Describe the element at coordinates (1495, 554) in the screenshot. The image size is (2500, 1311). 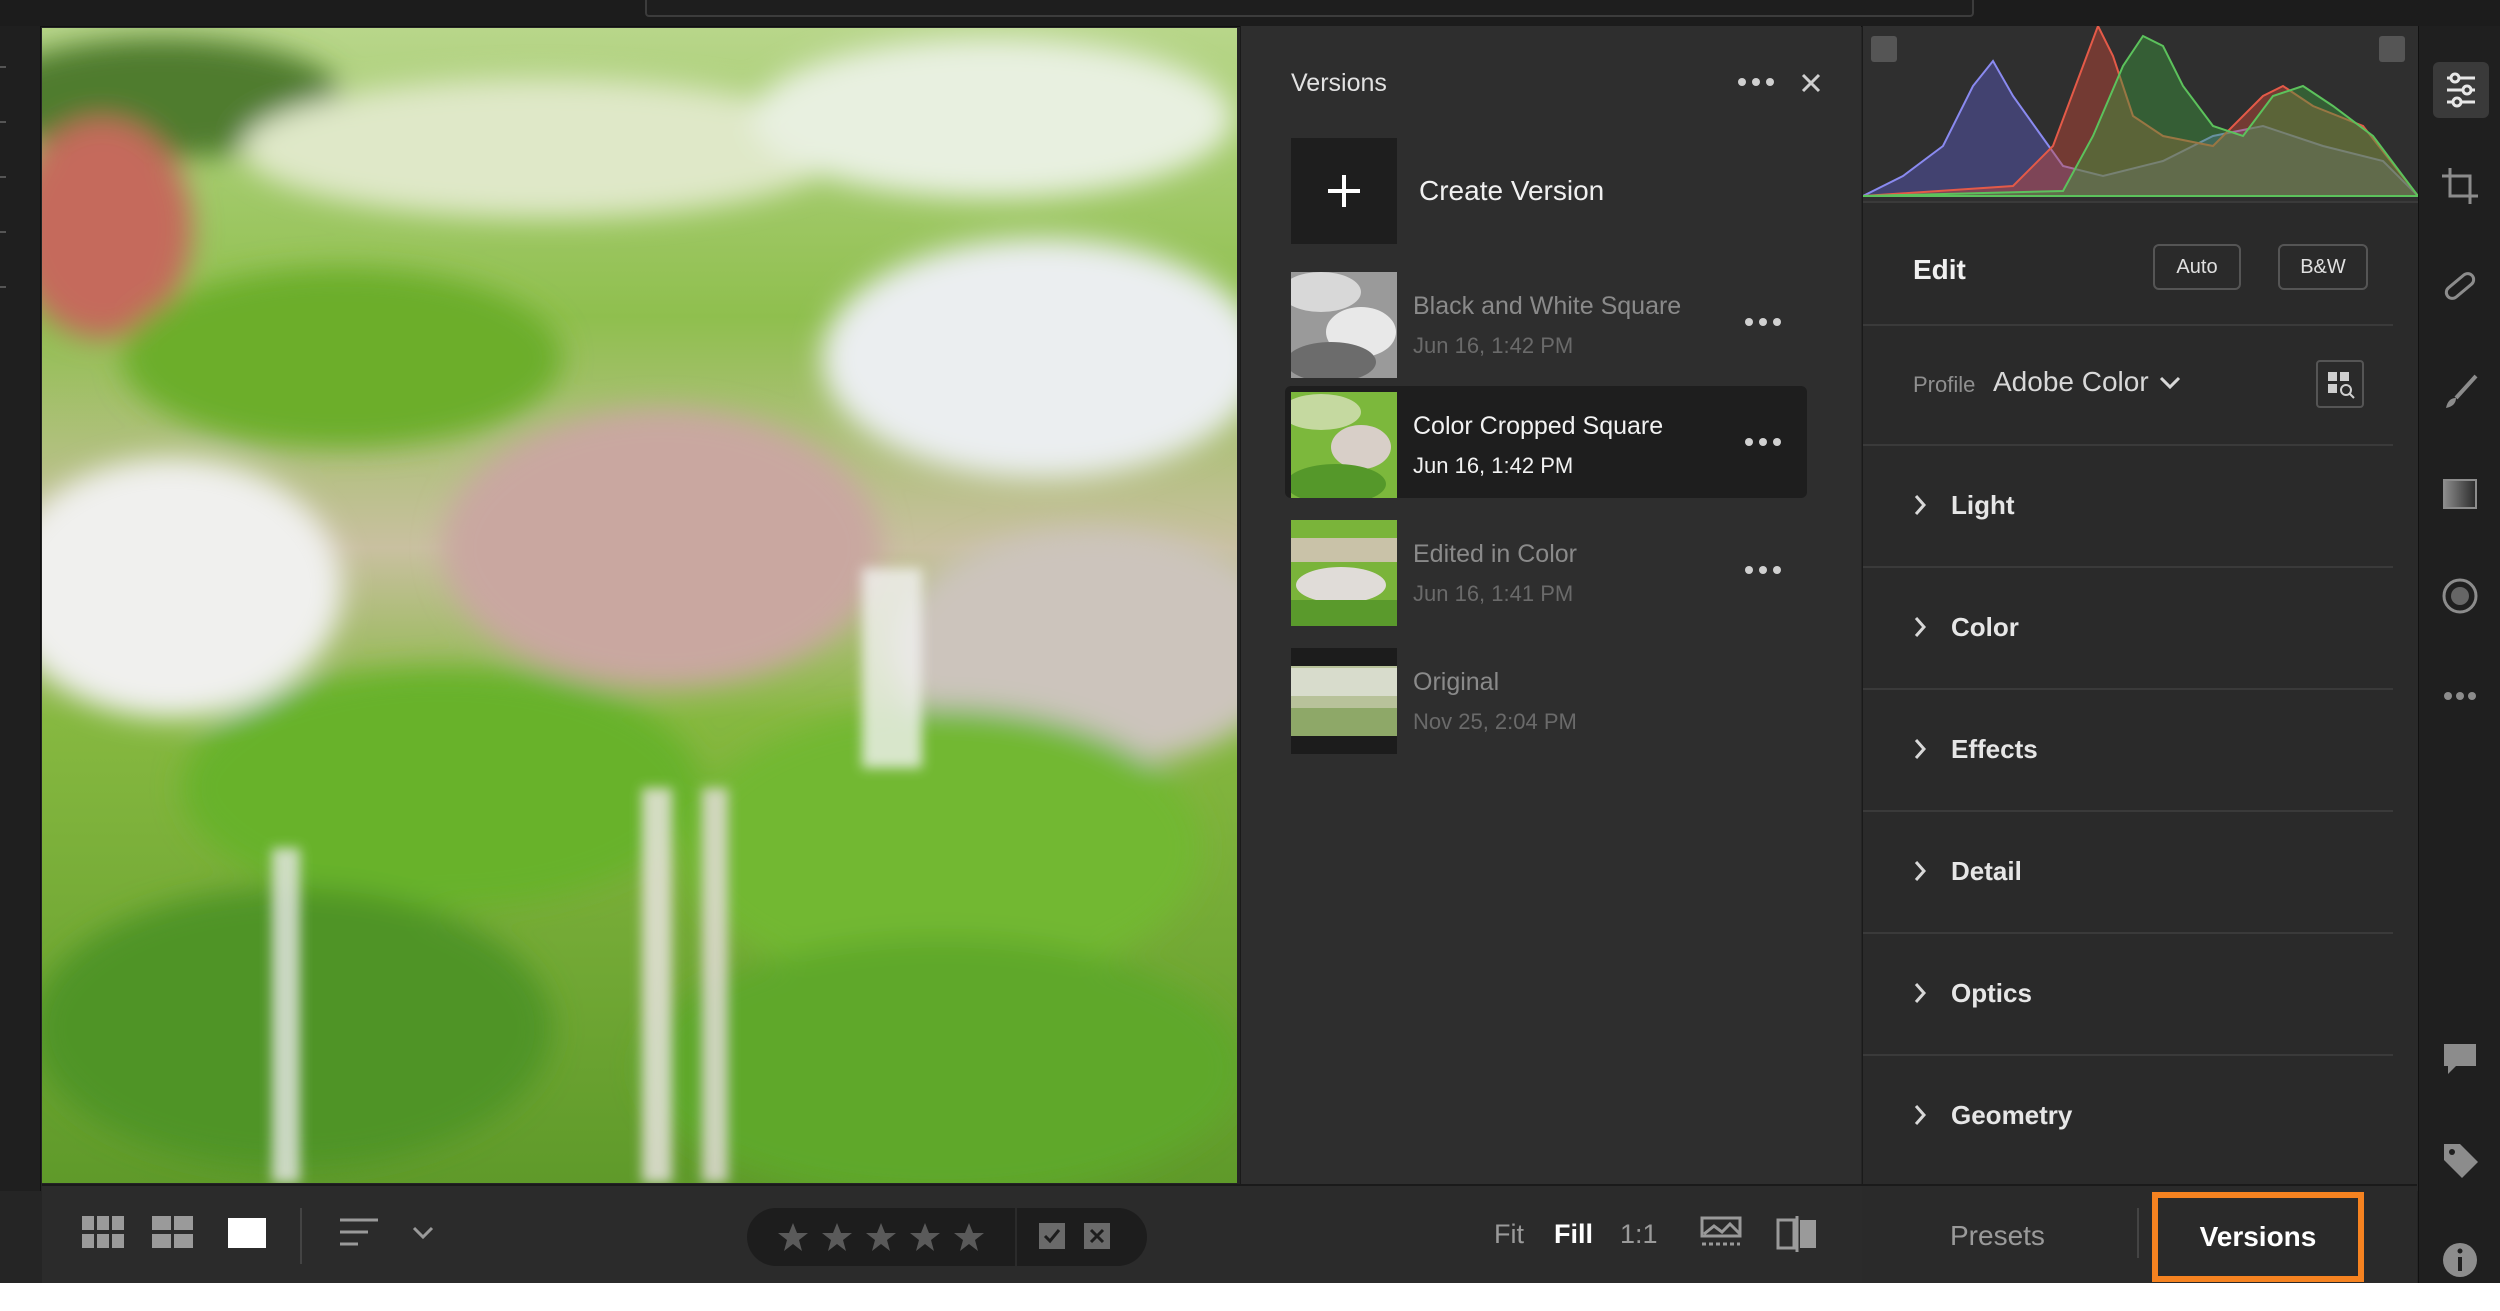
I see `version-name: Edited in Color` at that location.